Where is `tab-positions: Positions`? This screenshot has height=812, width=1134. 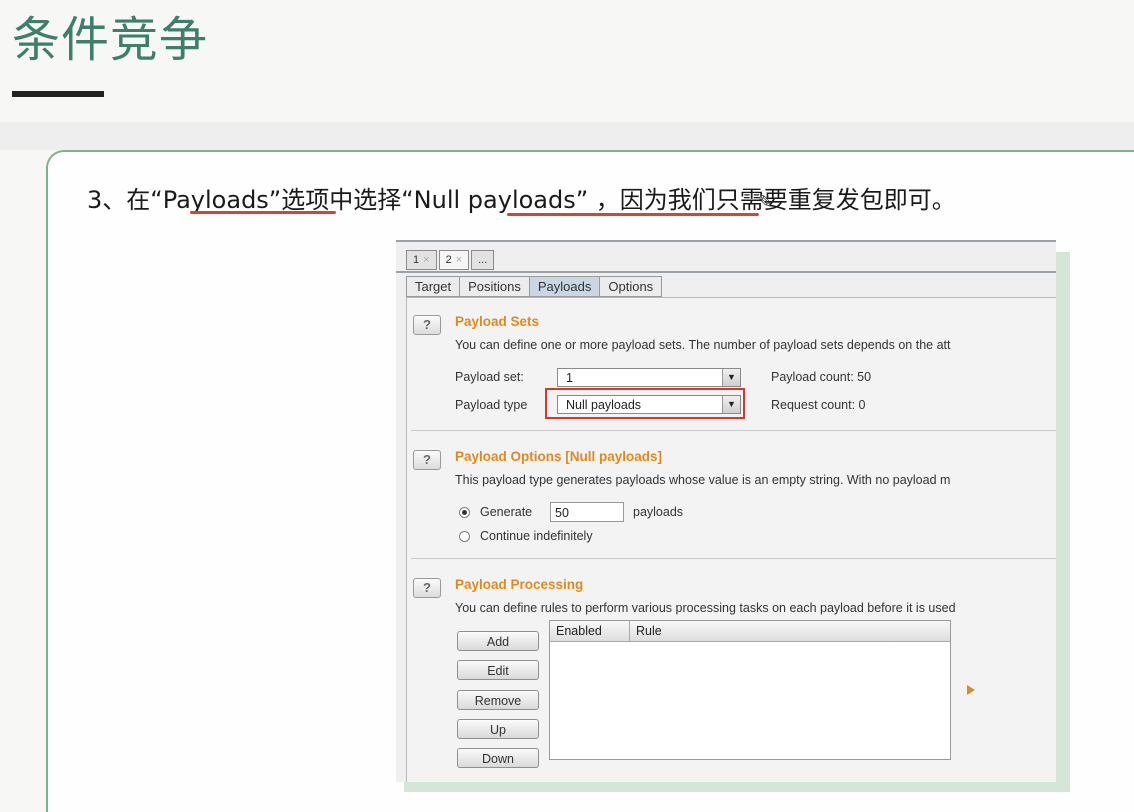 tab-positions: Positions is located at coordinates (495, 286).